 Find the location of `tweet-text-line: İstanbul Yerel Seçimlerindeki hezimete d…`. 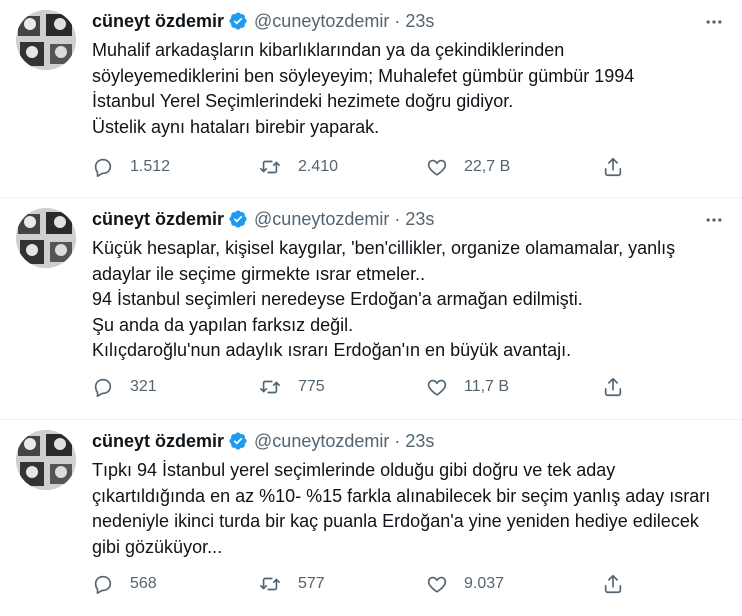

tweet-text-line: İstanbul Yerel Seçimlerindeki hezimete d… is located at coordinates (303, 101).